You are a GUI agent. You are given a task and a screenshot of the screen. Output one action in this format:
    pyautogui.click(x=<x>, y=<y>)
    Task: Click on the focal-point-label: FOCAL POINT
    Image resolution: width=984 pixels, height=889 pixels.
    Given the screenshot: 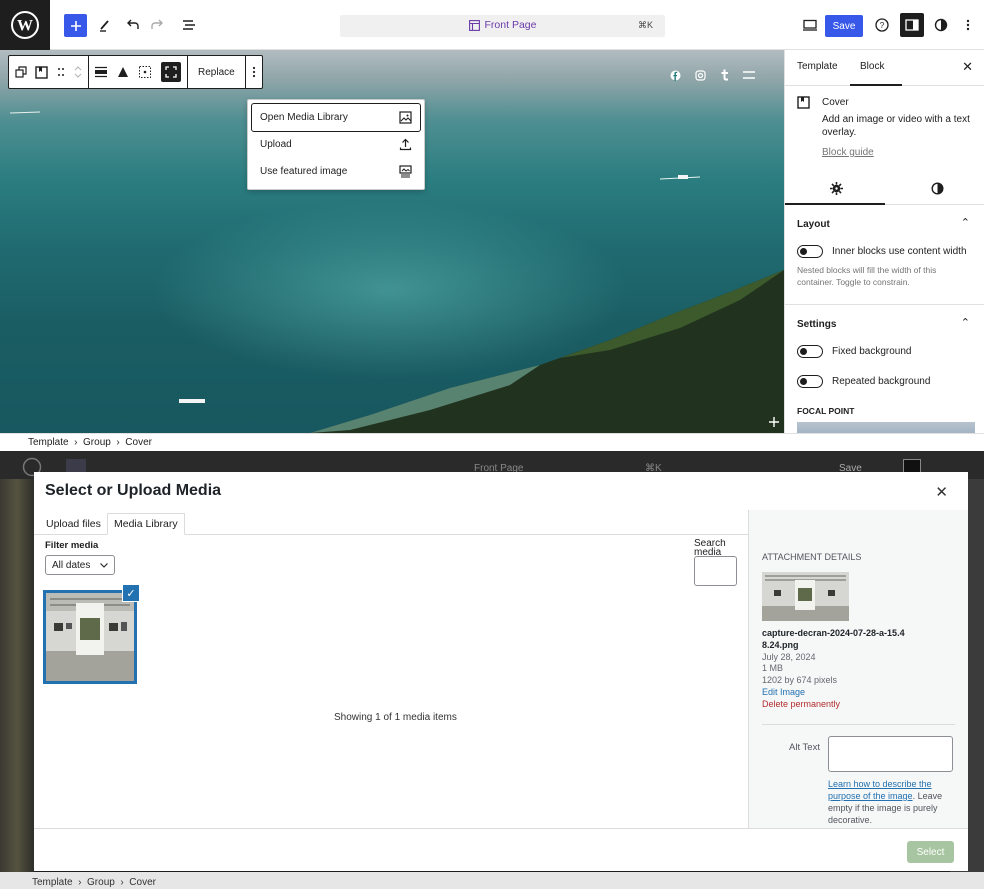 What is the action you would take?
    pyautogui.click(x=826, y=411)
    